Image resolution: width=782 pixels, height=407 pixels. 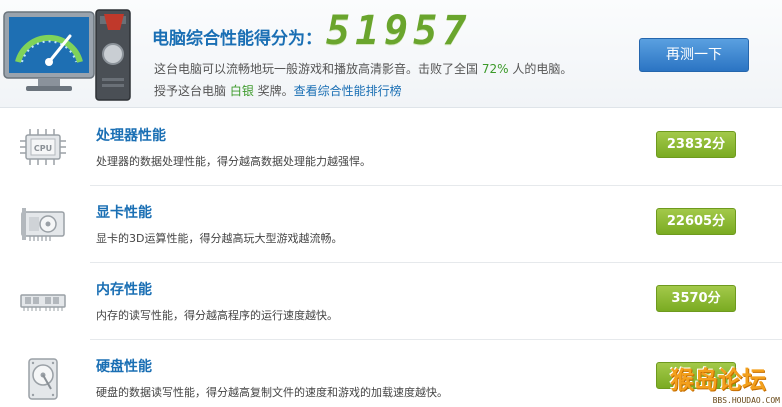 I want to click on ranking-link: 查看综合性能排行榜, so click(x=348, y=91).